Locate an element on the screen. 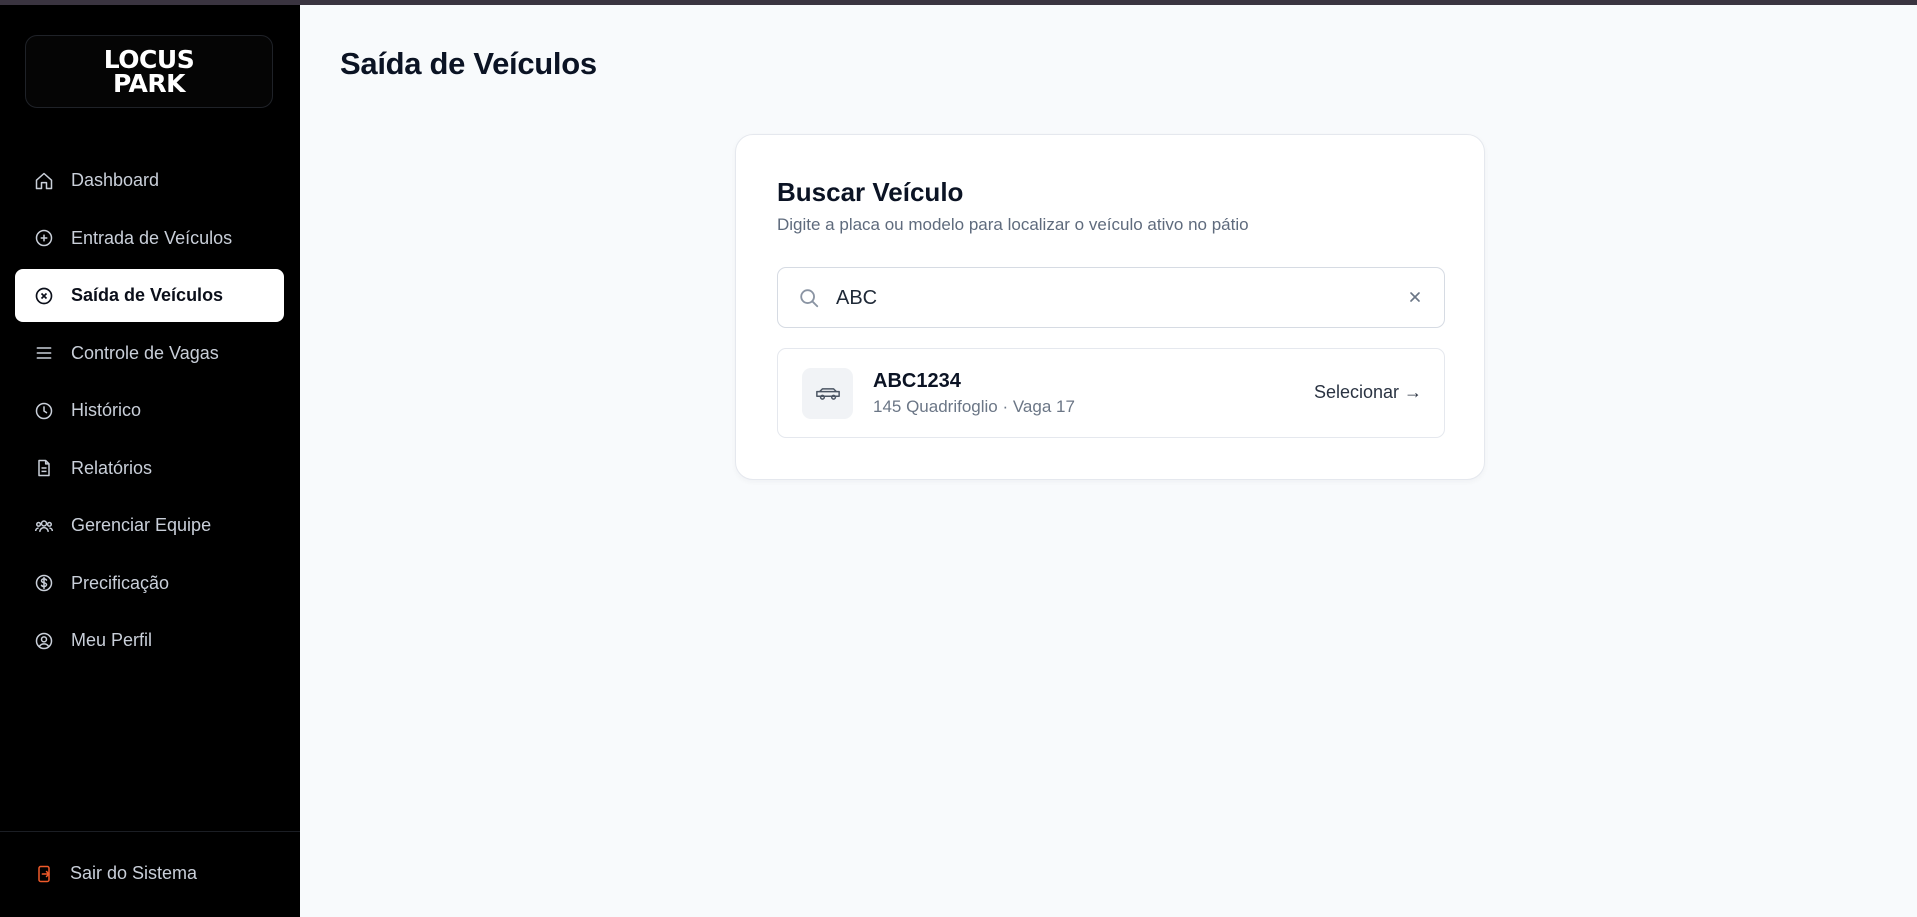  logo-line-1: LOCUS is located at coordinates (149, 59).